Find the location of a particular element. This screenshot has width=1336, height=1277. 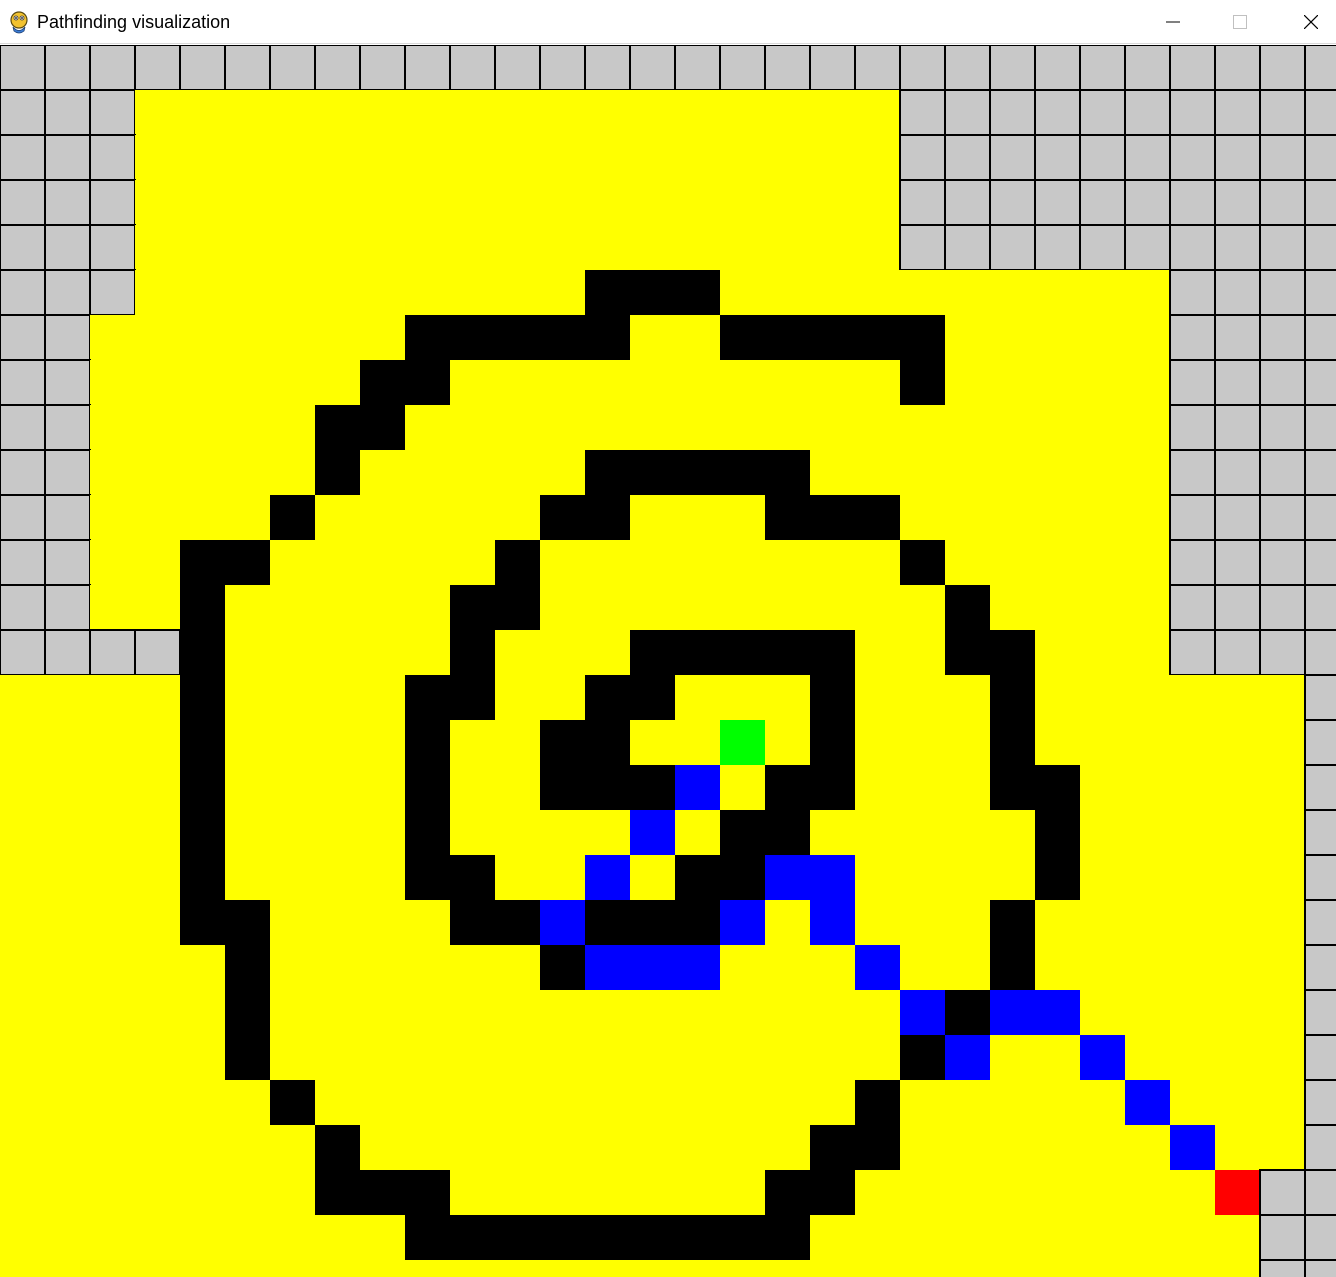

path-cell is located at coordinates (787, 877).